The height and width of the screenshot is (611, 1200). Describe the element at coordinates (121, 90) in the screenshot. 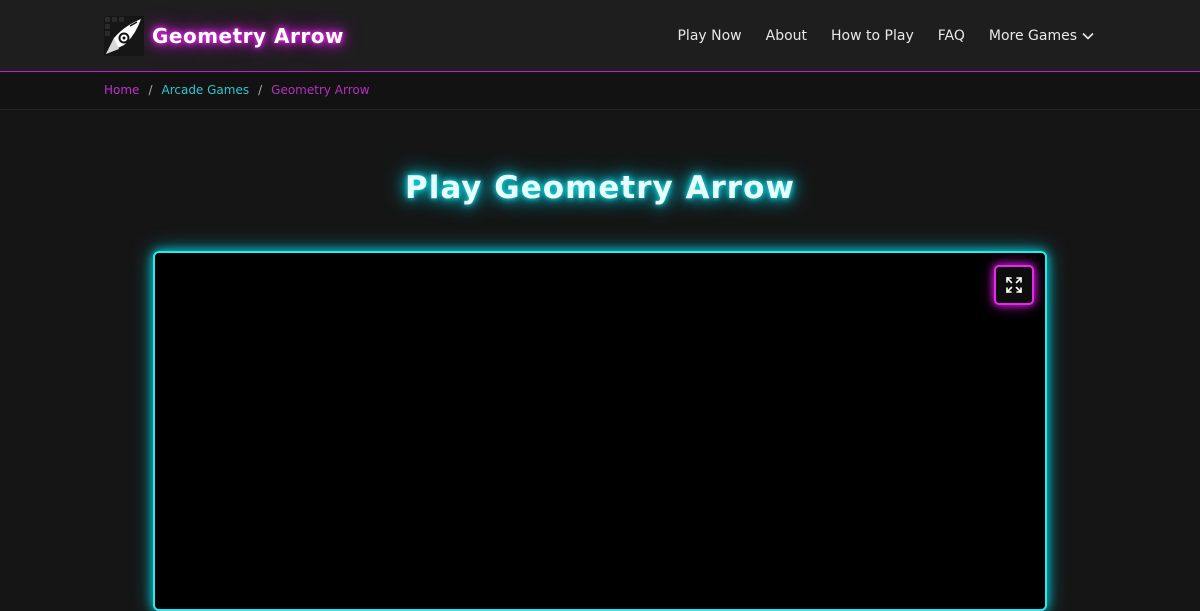

I see `breadcrumb-home: Home` at that location.